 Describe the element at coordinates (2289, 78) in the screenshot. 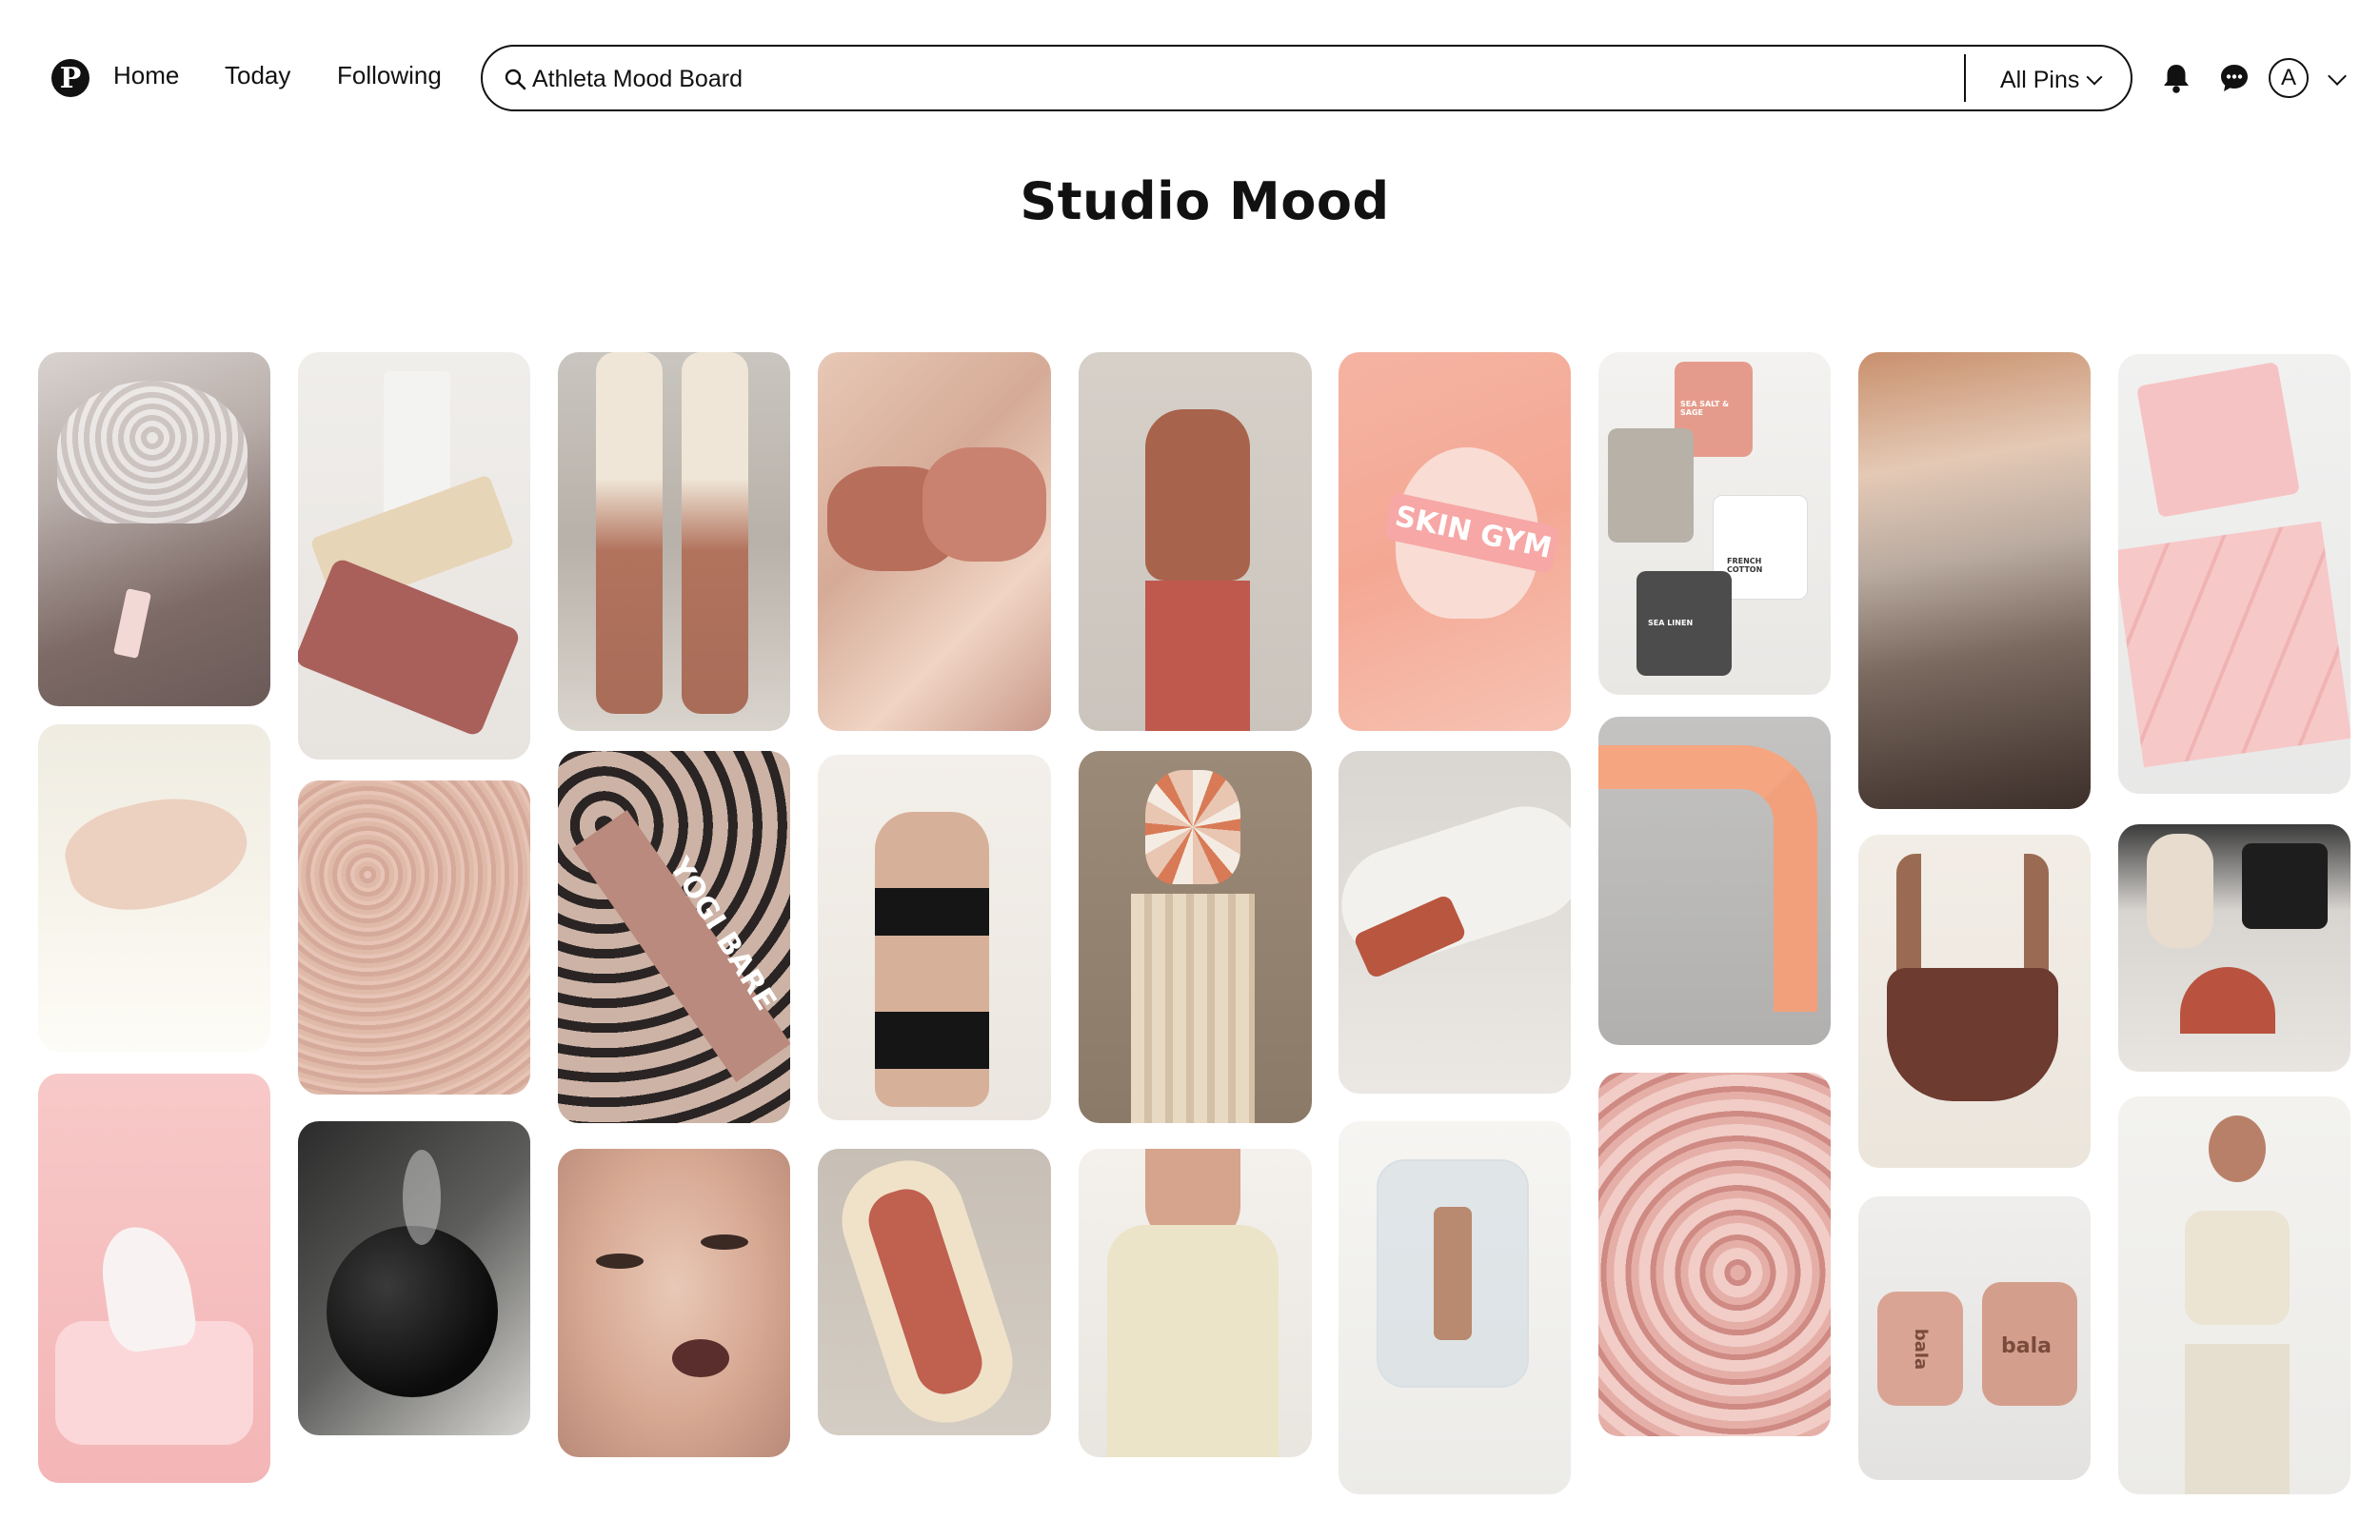

I see `user-avatar: A` at that location.